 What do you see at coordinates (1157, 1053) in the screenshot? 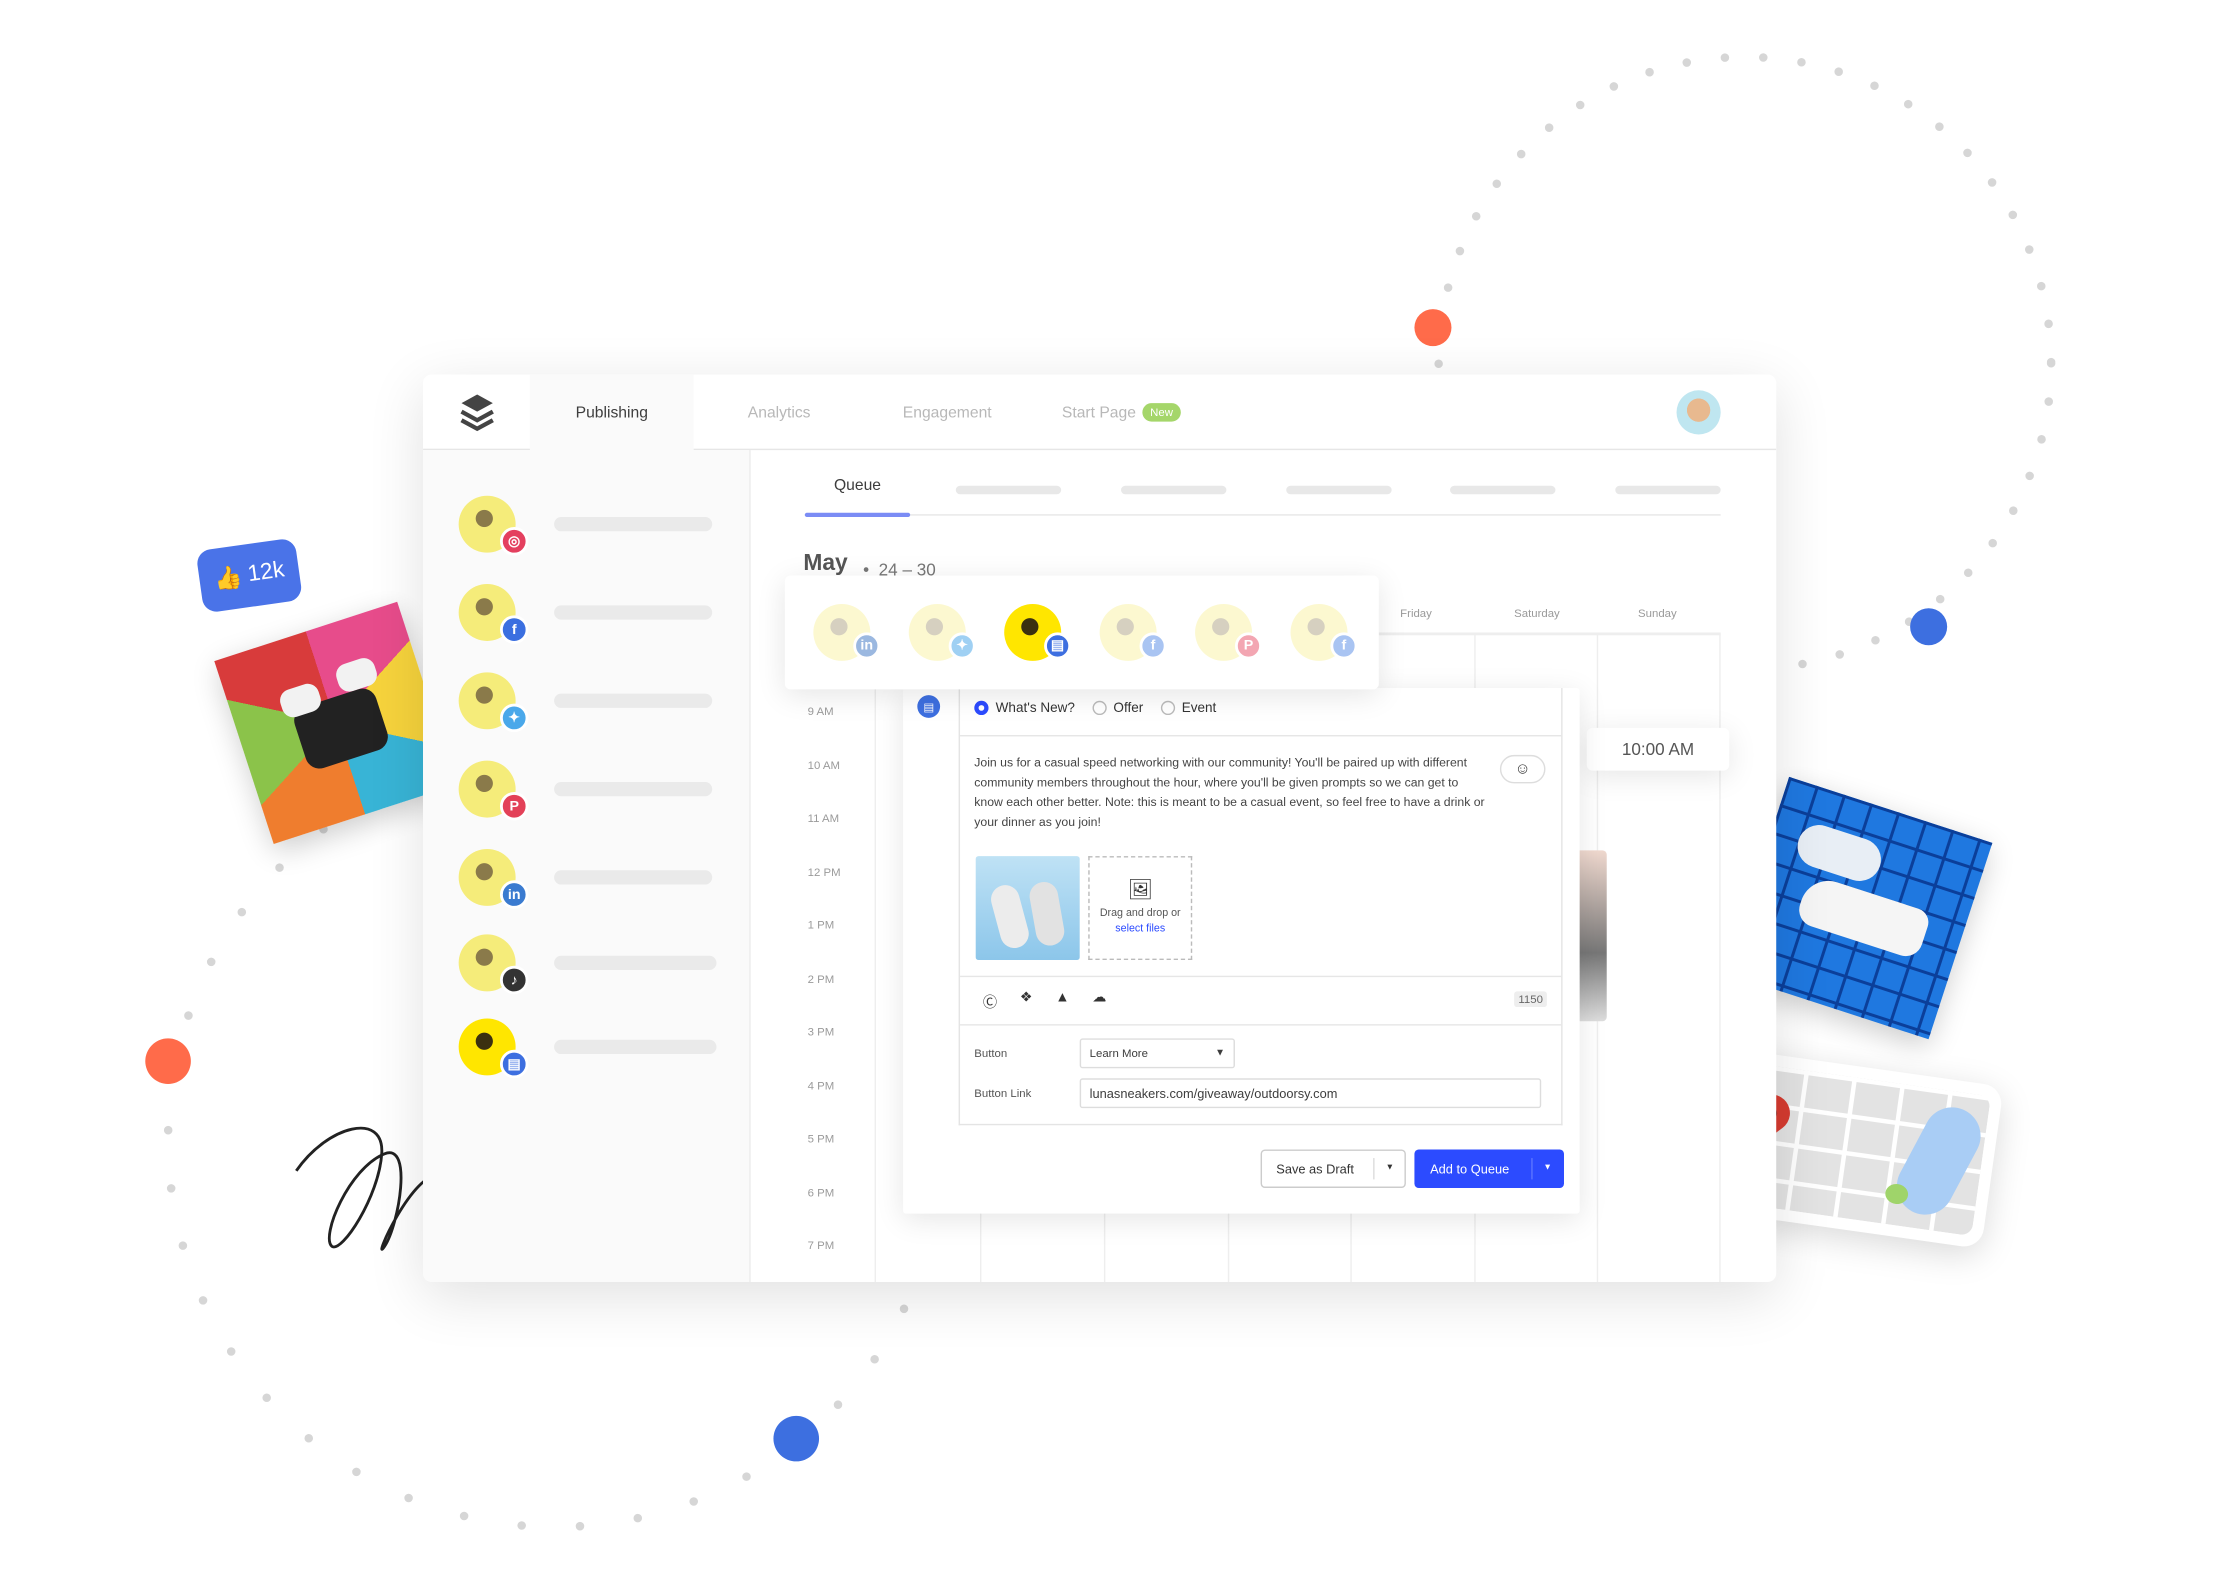
I see `button-type-select: Learn More ▼` at bounding box center [1157, 1053].